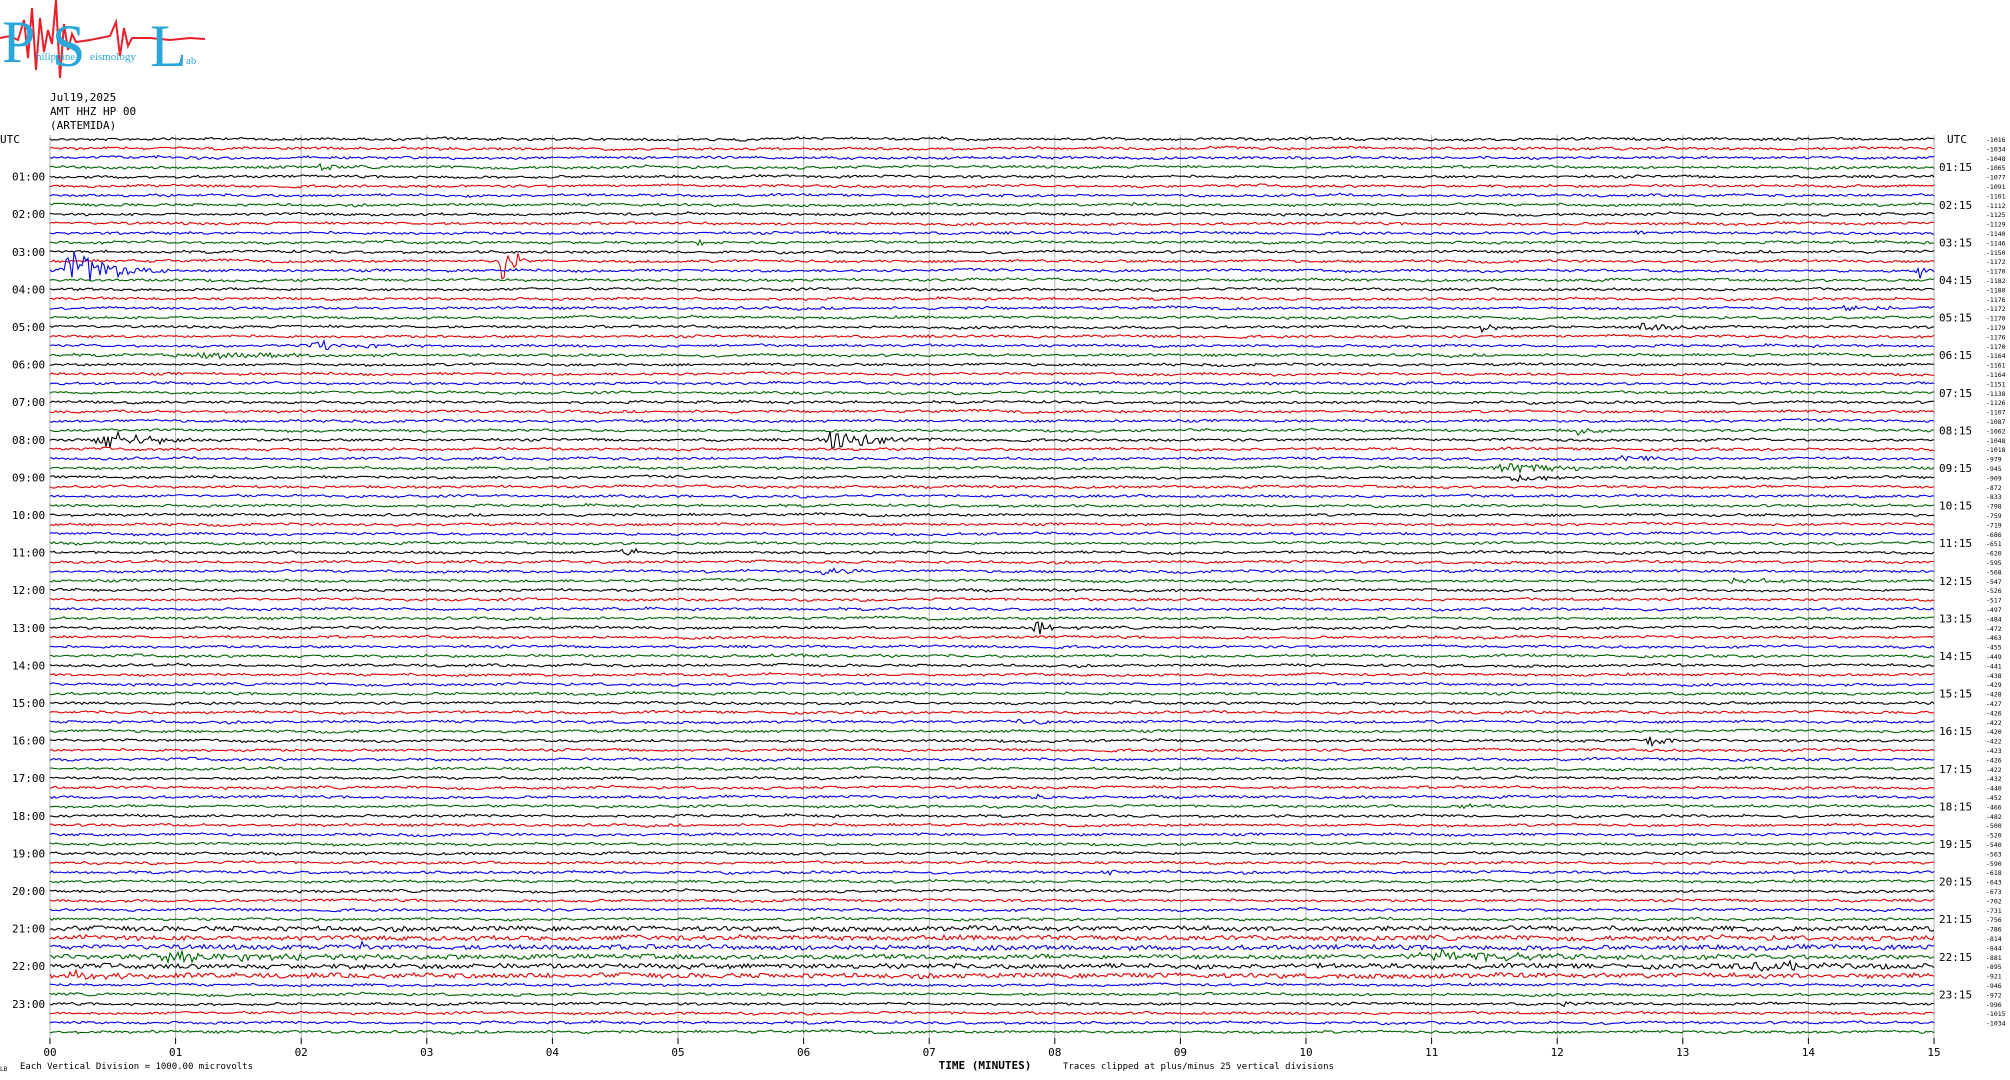 Image resolution: width=2010 pixels, height=1080 pixels. I want to click on right-hour-label: 21:15, so click(1955, 919).